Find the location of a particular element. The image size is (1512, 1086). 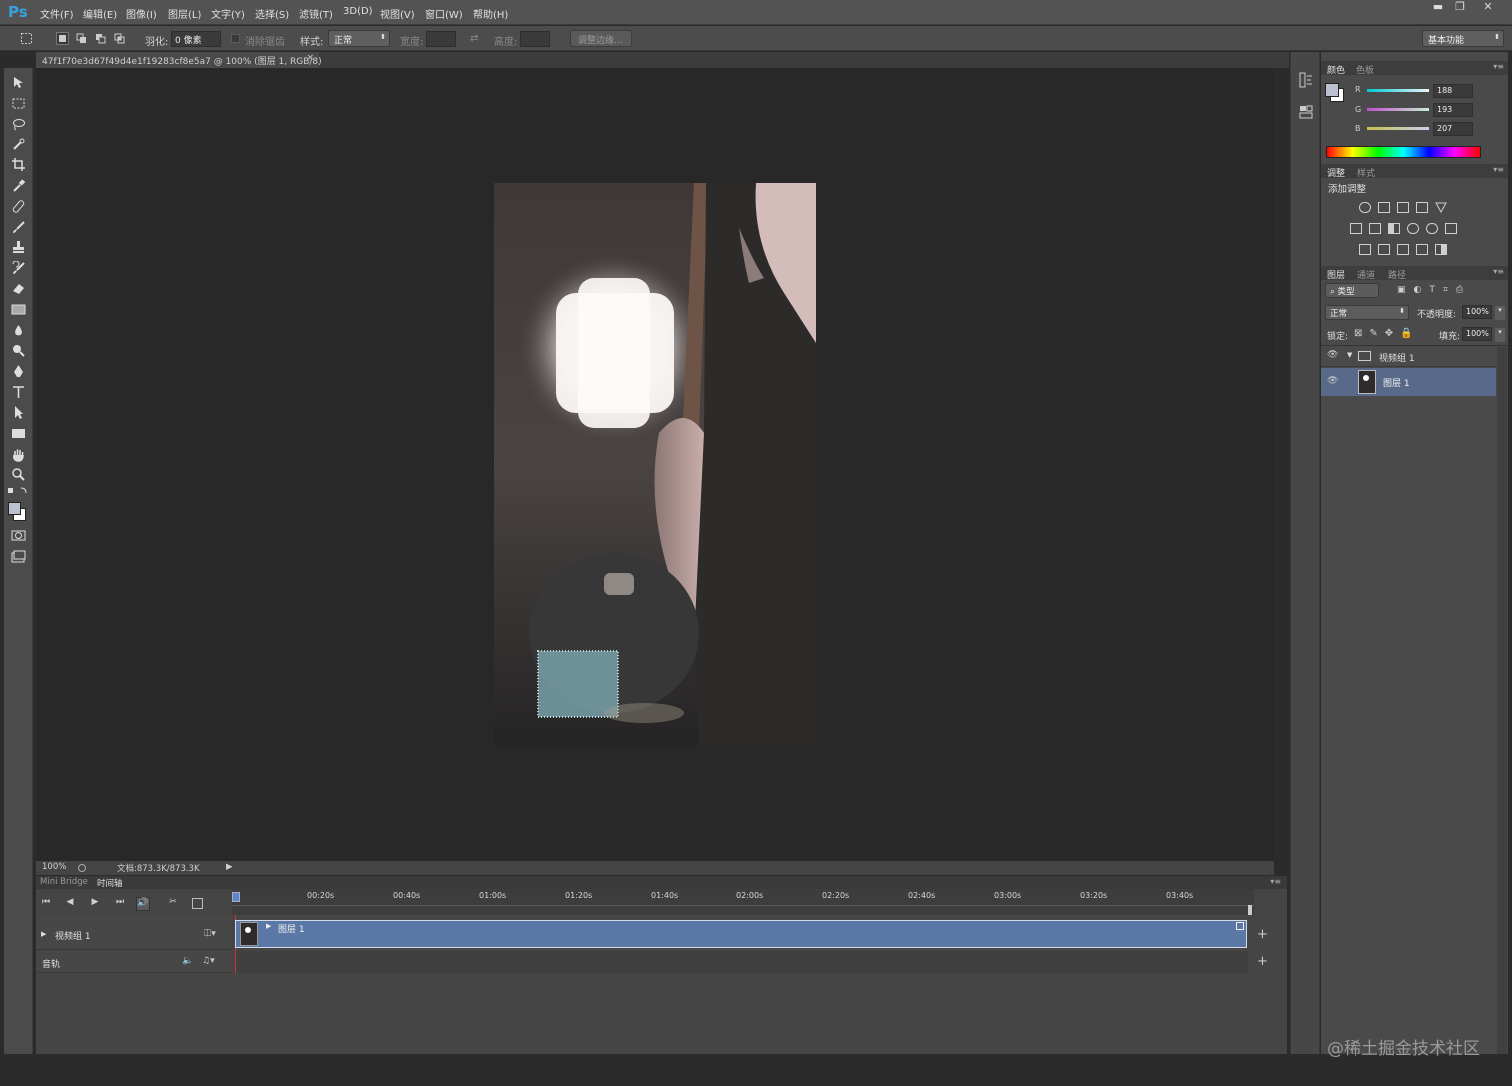

channel-mixer-icon is located at coordinates (1432, 228).